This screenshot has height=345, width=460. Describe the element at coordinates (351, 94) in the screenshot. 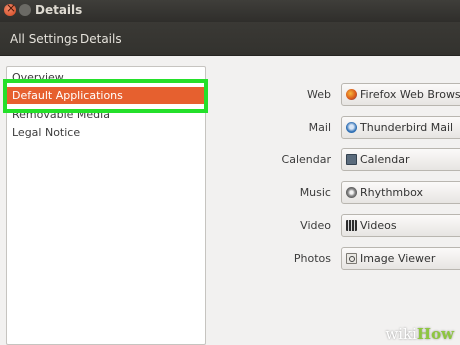

I see `firefox-icon` at that location.